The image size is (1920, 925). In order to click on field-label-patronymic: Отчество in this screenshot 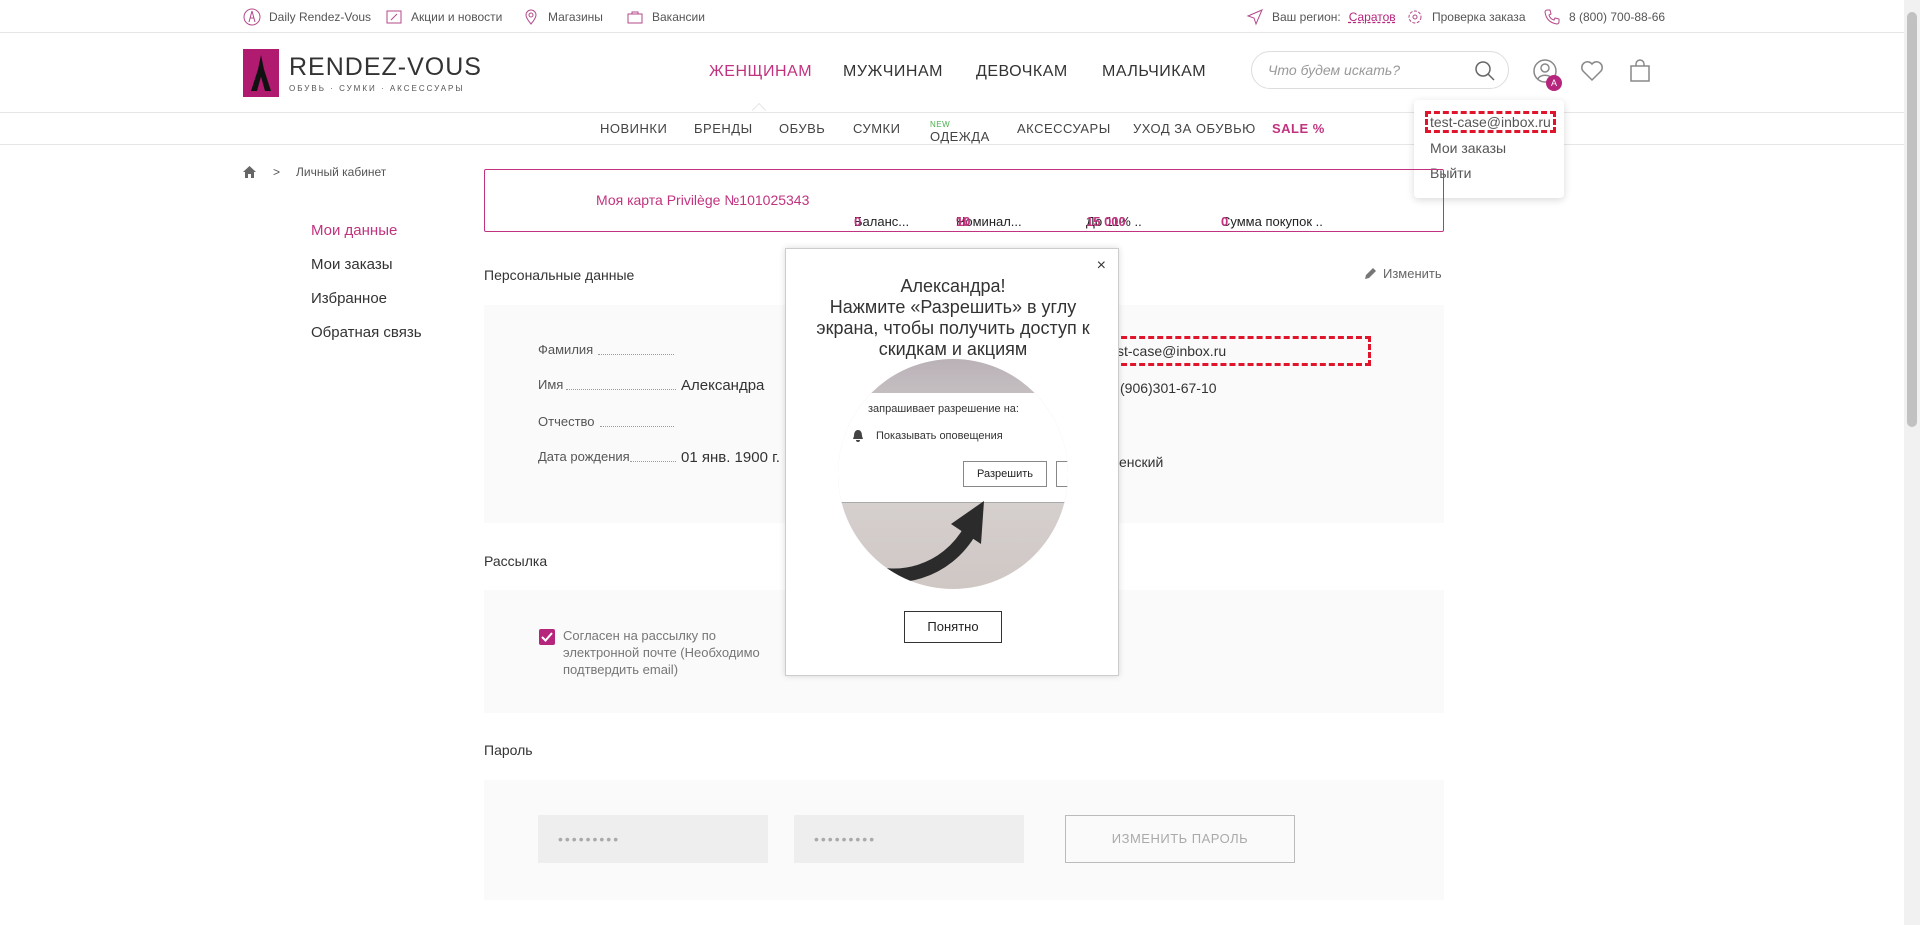, I will do `click(566, 421)`.